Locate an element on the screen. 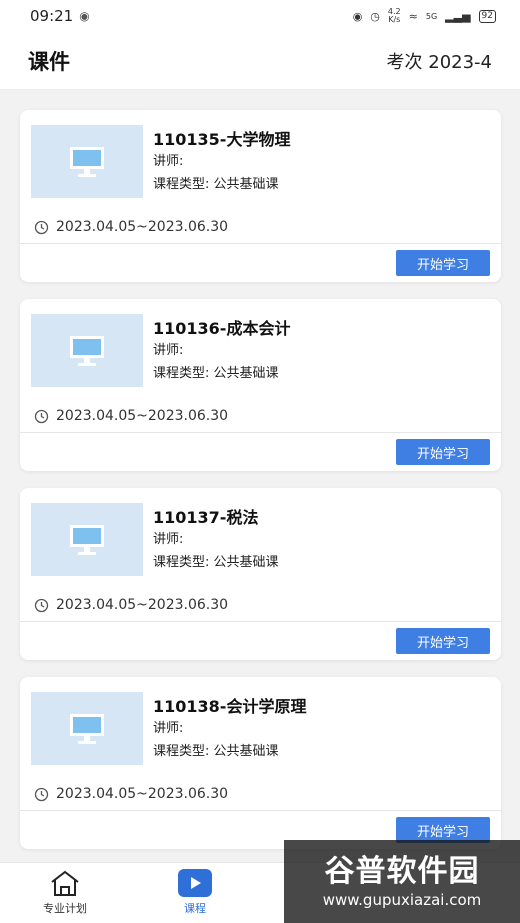 Image resolution: width=520 pixels, height=923 pixels. play-icon is located at coordinates (195, 883).